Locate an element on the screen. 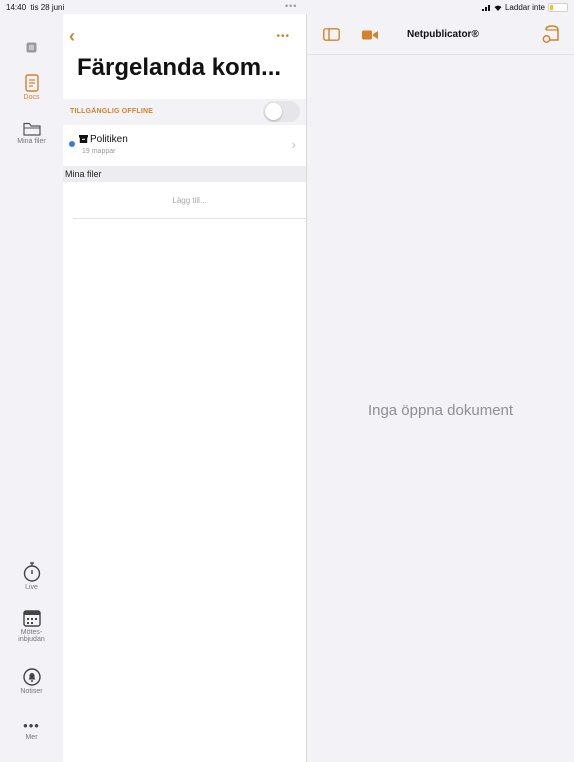 The width and height of the screenshot is (574, 762). battery-icon is located at coordinates (558, 7).